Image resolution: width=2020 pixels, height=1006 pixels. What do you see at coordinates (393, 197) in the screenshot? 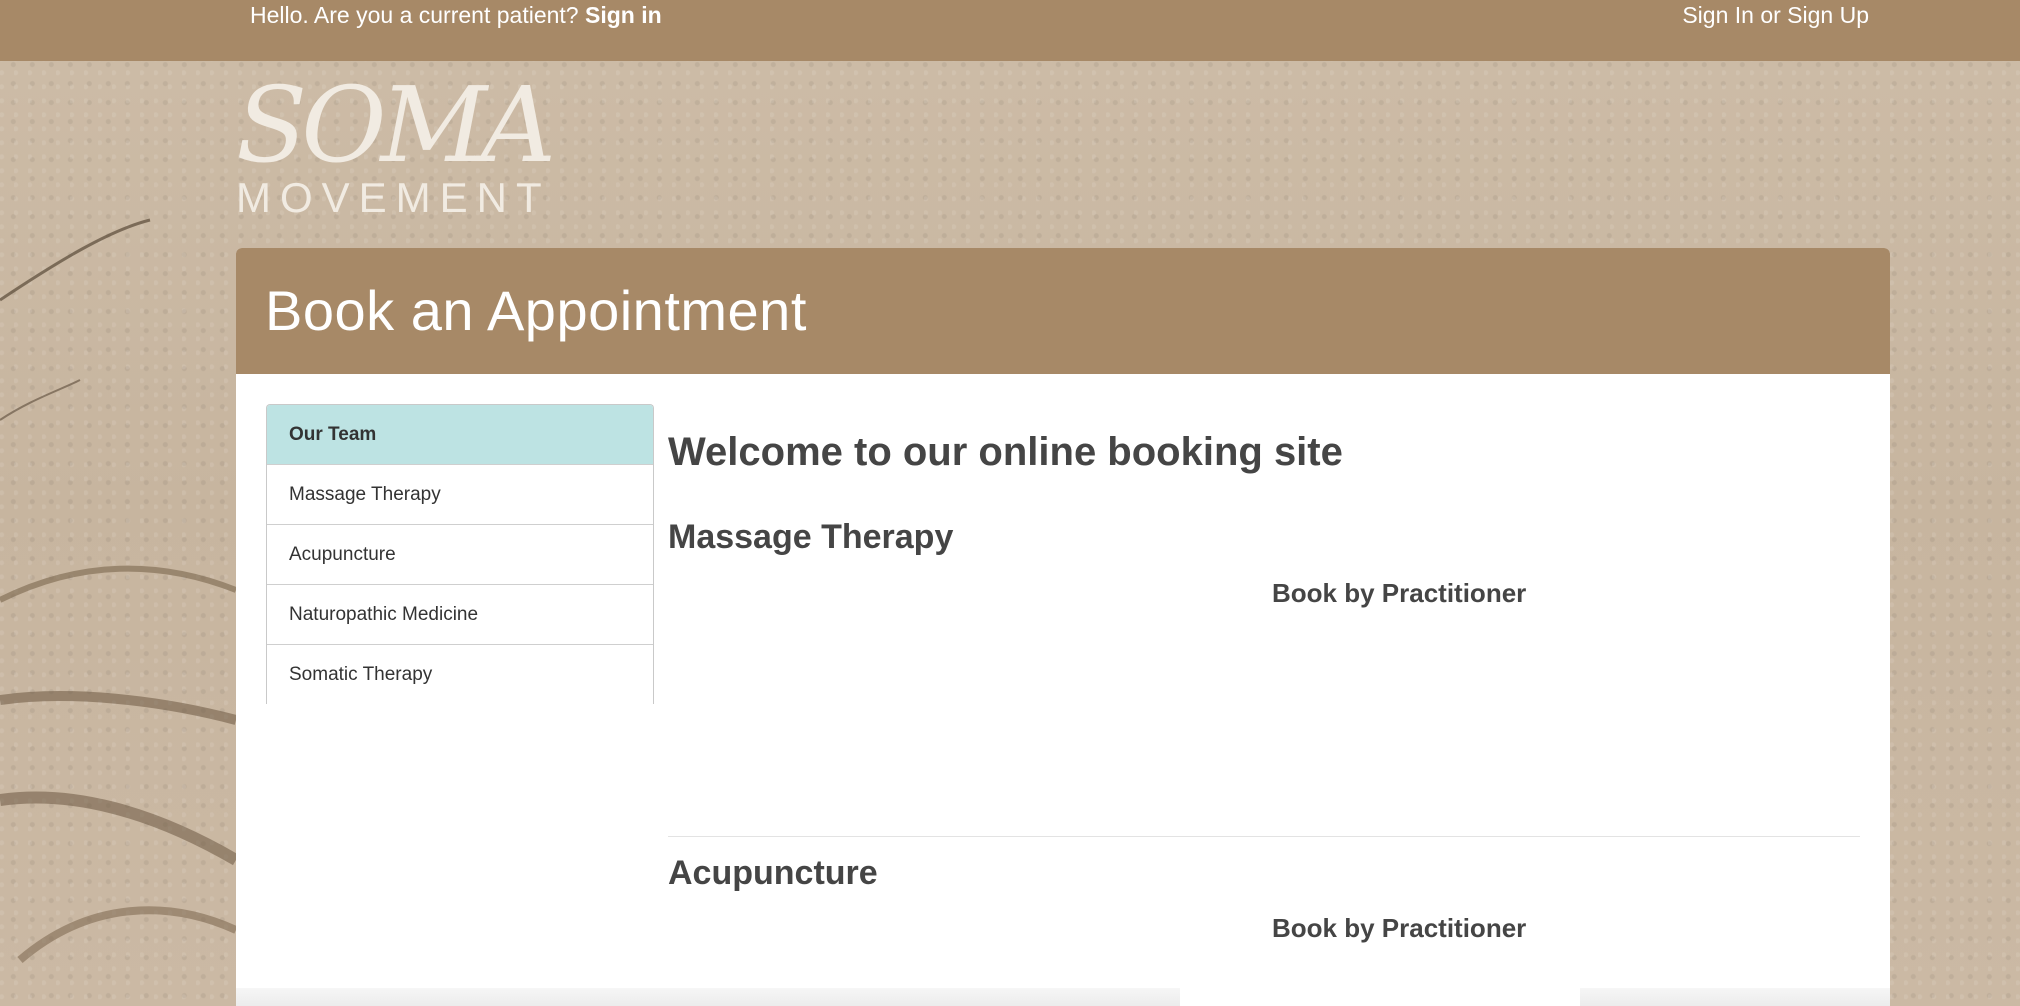
I see `logo-subtitle: MOVEMENT` at bounding box center [393, 197].